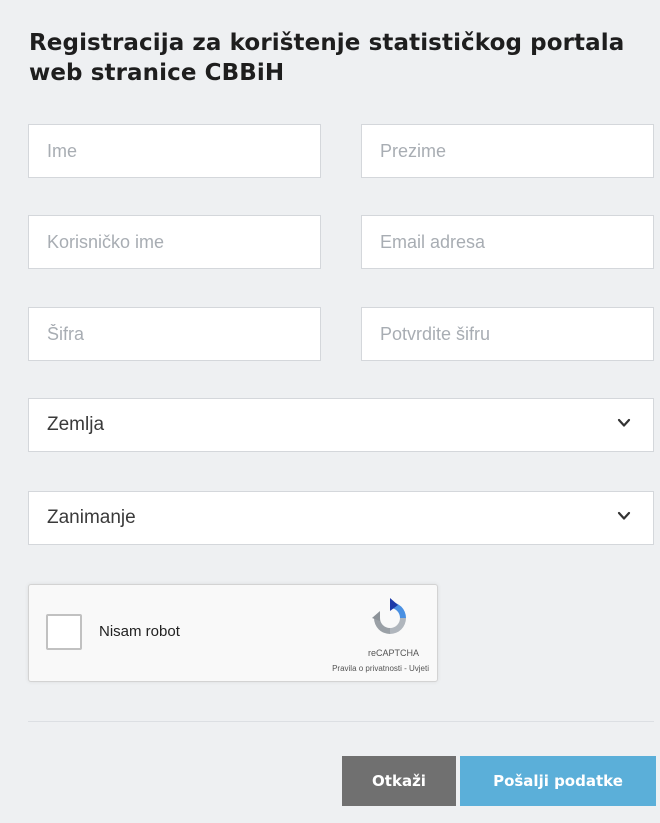  Describe the element at coordinates (76, 424) in the screenshot. I see `country-select-label: Zemlja` at that location.